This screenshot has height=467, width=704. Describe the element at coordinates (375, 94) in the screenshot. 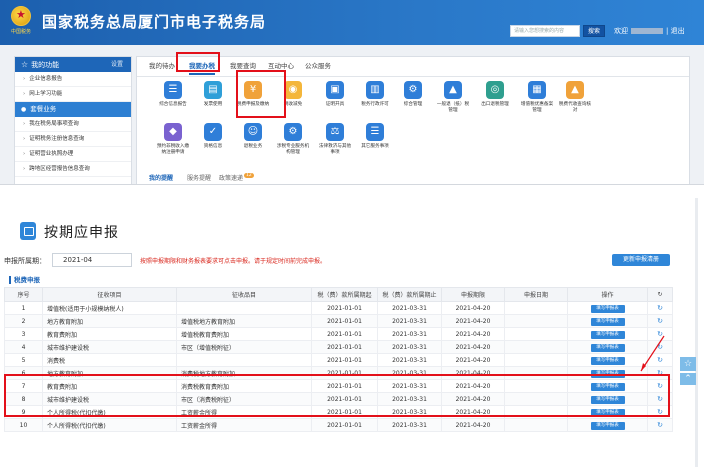

I see `service-icon-item: ▥ 税务行政许可` at that location.